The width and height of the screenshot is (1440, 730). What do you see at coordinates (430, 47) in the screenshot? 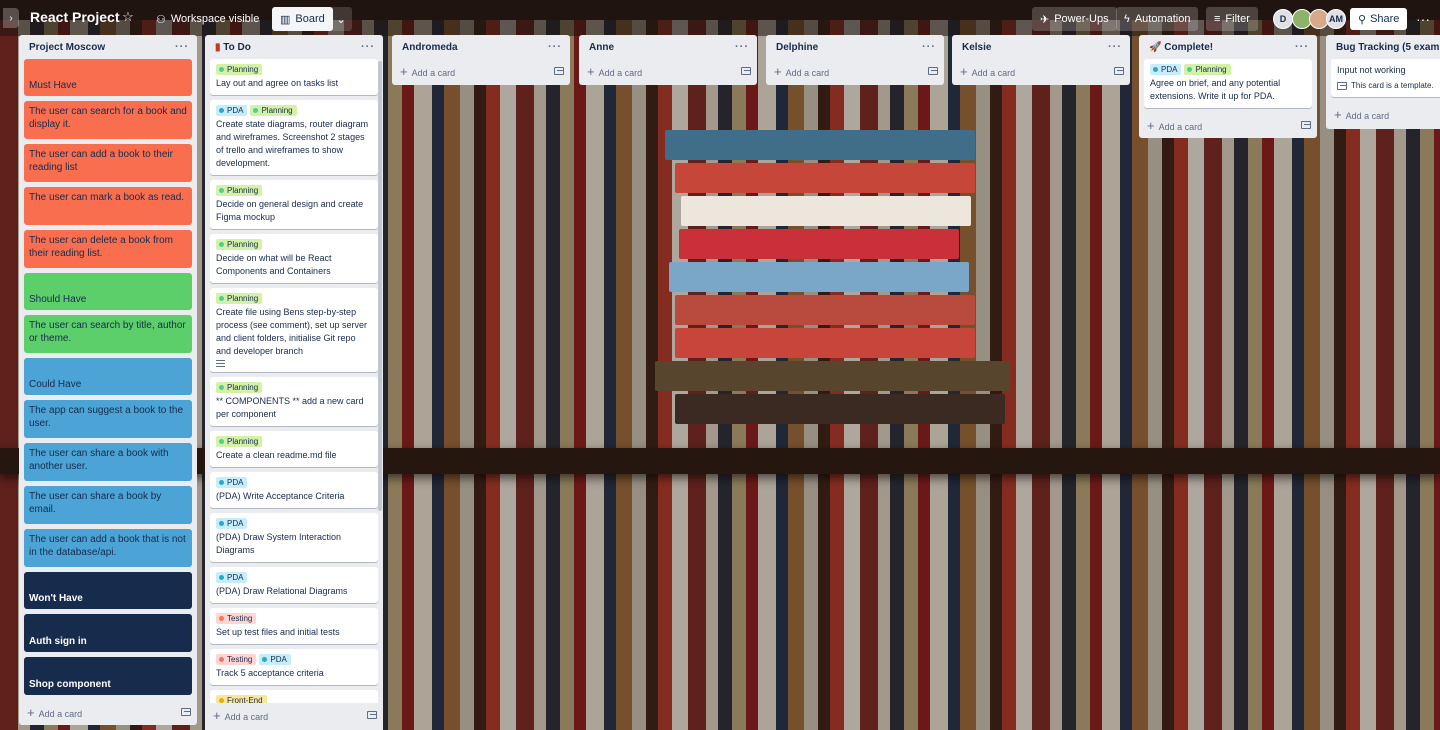
I see `list-title: Andromeda` at bounding box center [430, 47].